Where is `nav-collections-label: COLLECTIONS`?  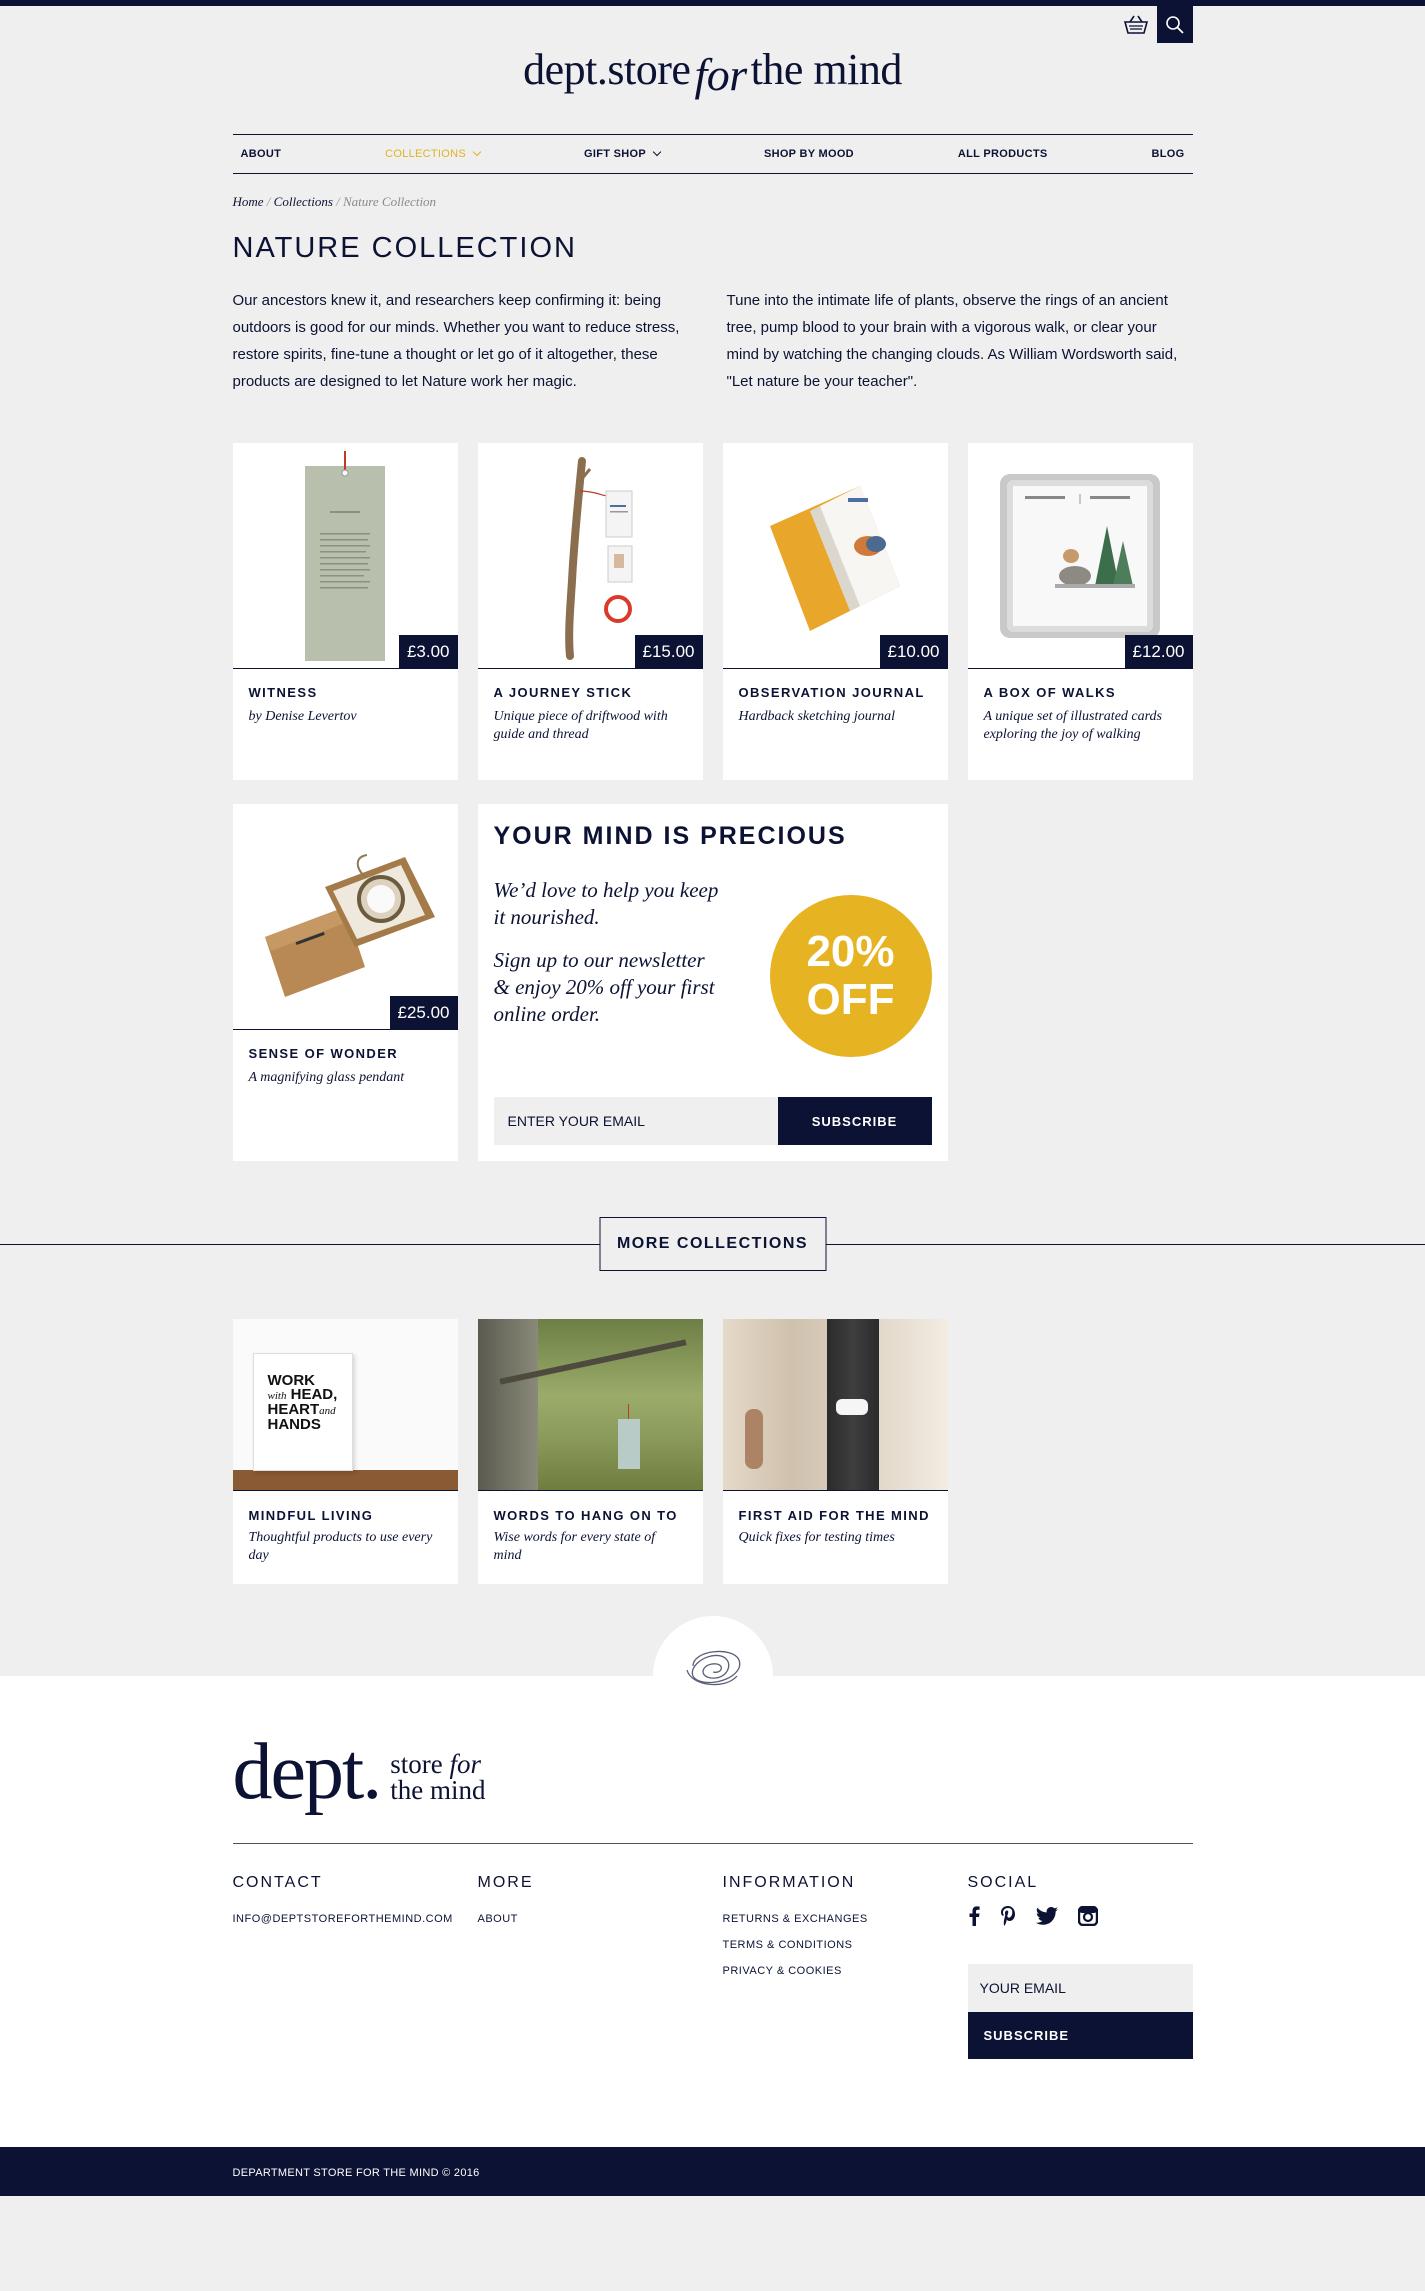 nav-collections-label: COLLECTIONS is located at coordinates (426, 154).